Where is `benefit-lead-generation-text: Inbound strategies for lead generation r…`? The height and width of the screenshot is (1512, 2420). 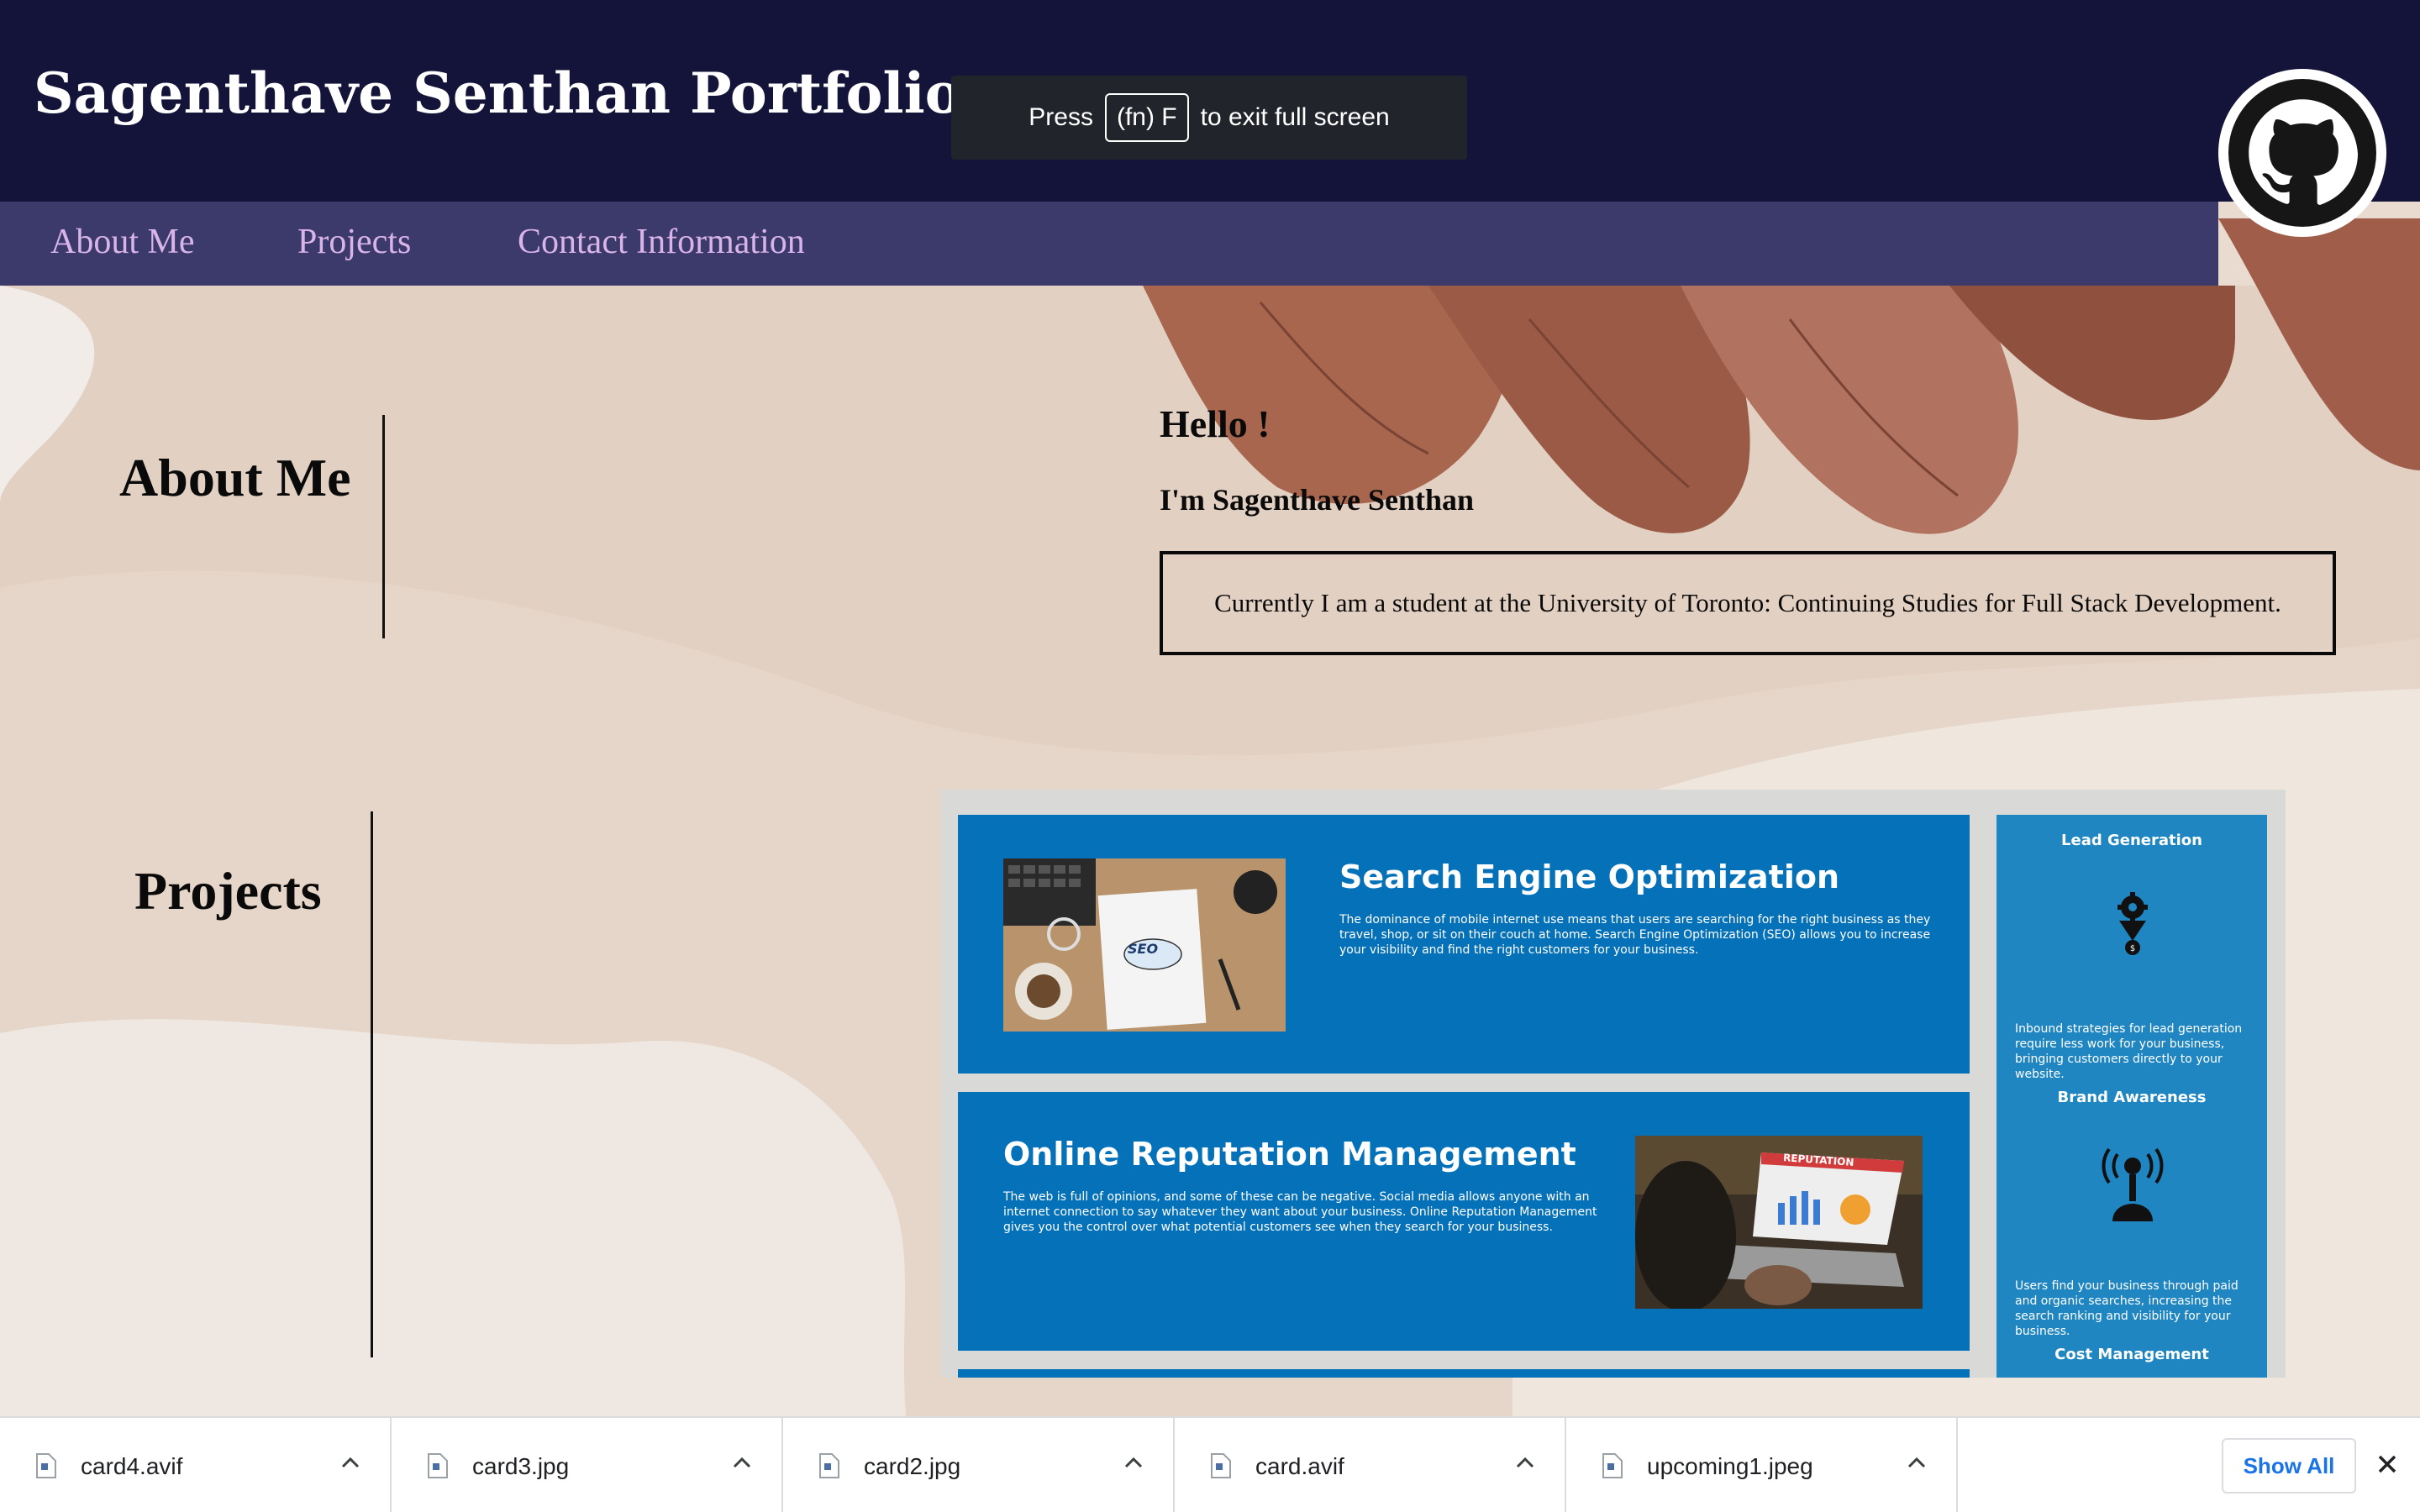
benefit-lead-generation-text: Inbound strategies for lead generation r… is located at coordinates (2129, 1051).